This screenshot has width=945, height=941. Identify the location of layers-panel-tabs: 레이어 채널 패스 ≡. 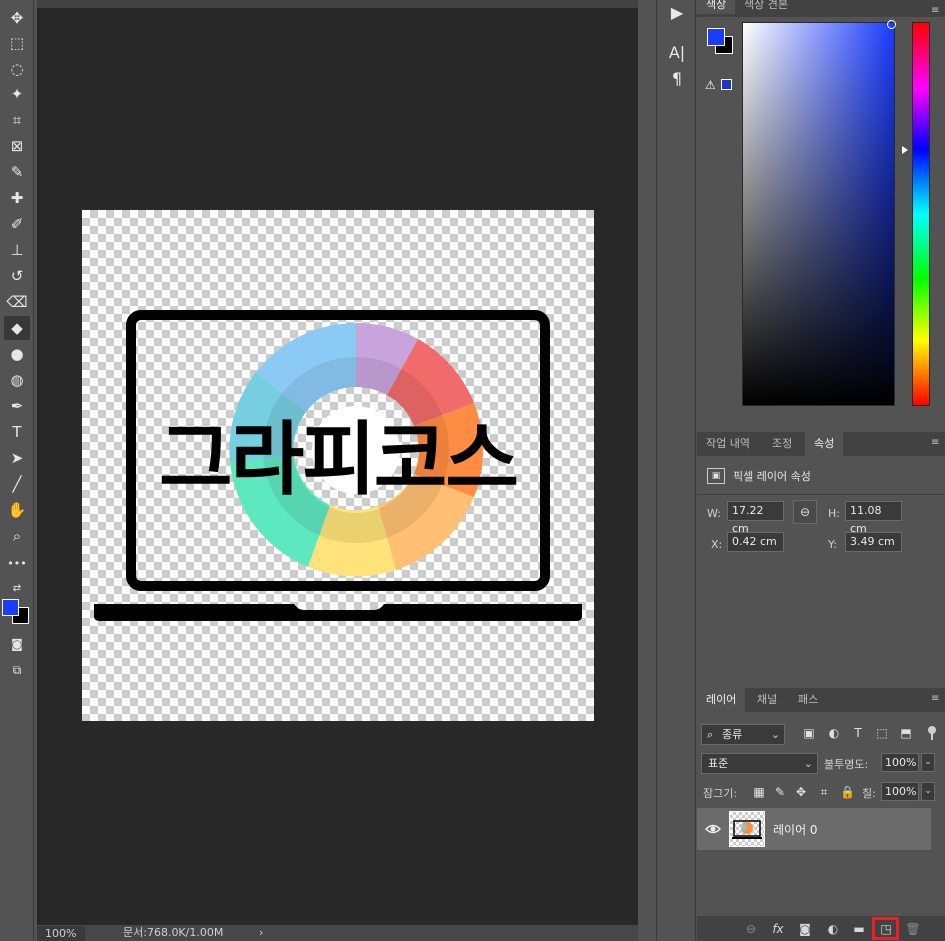
(821, 700).